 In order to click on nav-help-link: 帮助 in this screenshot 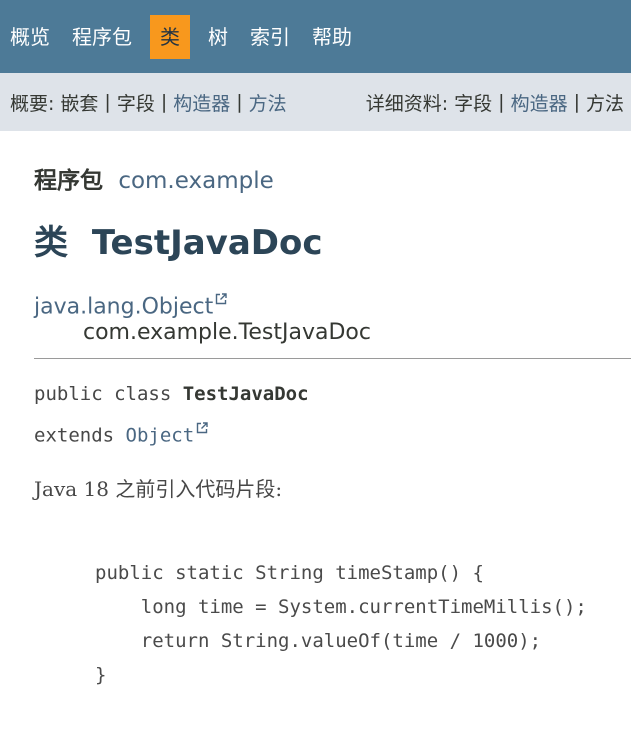, I will do `click(332, 37)`.